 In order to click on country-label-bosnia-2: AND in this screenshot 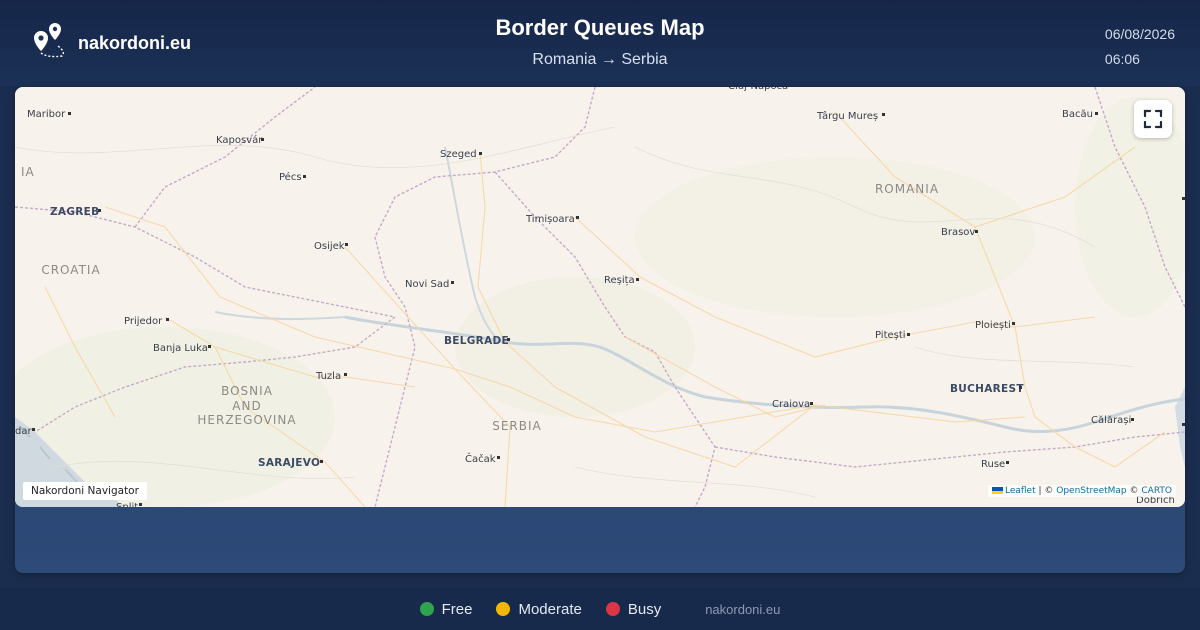, I will do `click(246, 406)`.